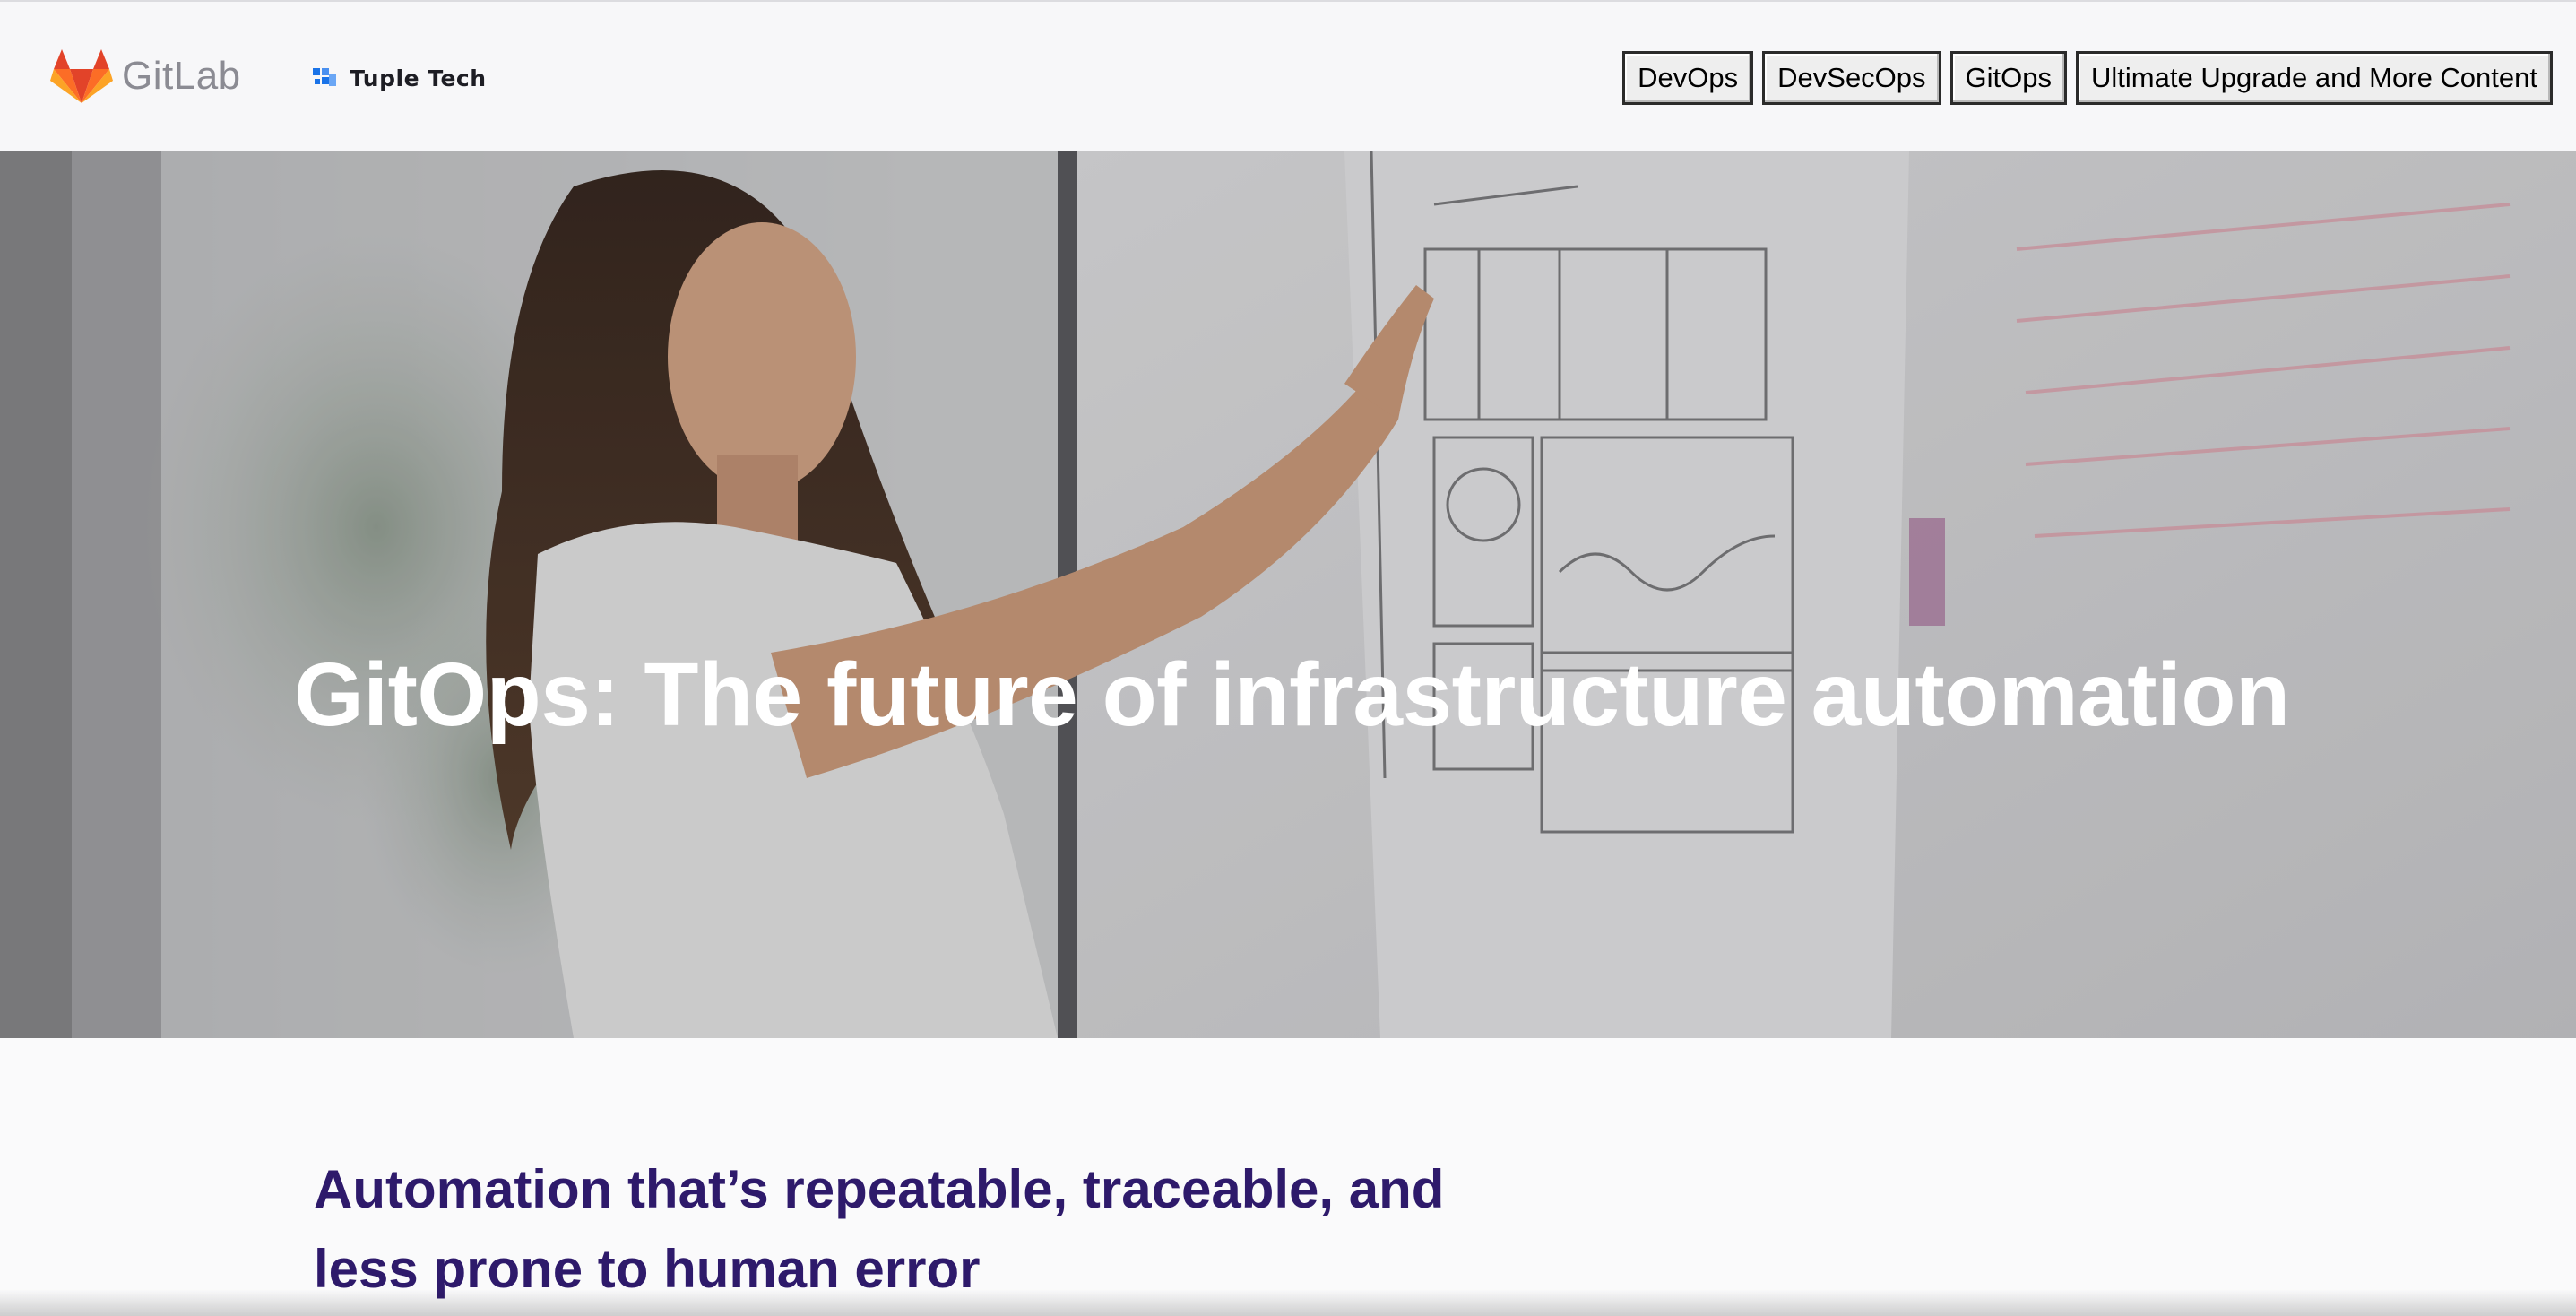 Image resolution: width=2576 pixels, height=1316 pixels. I want to click on partner-name: Tuple Tech, so click(418, 78).